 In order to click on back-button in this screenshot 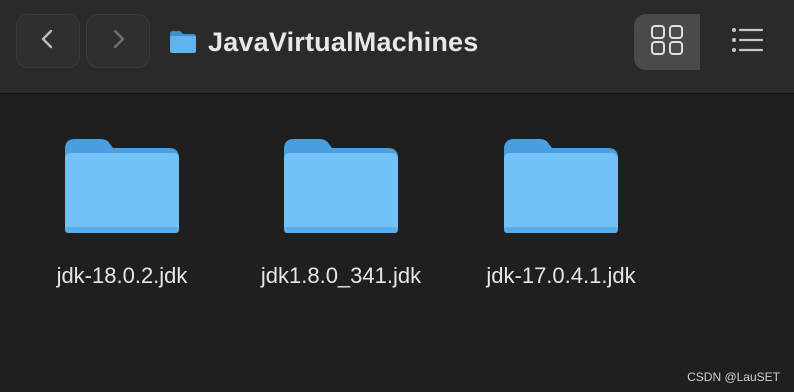, I will do `click(48, 41)`.